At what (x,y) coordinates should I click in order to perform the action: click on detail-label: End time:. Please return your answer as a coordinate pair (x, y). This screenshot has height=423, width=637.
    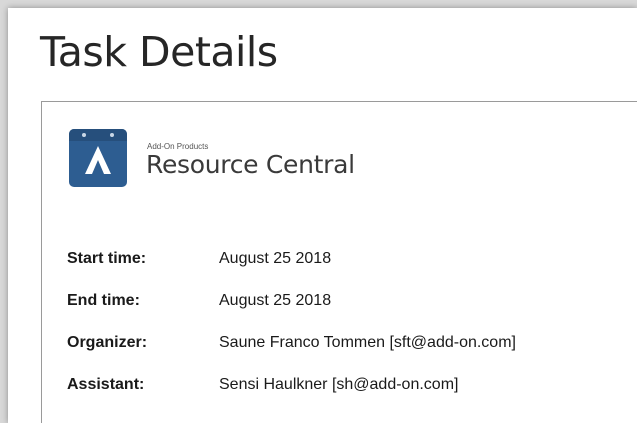
    Looking at the image, I should click on (103, 300).